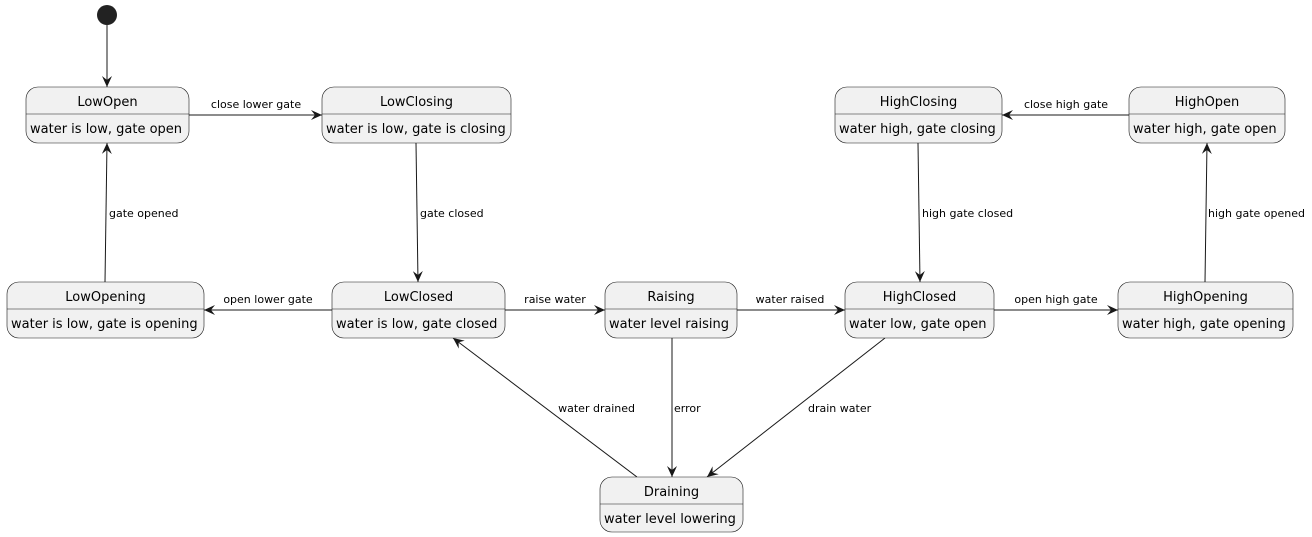 This screenshot has width=1312, height=537. I want to click on state-HighOpening: HighOpening water high, gate opening, so click(1205, 310).